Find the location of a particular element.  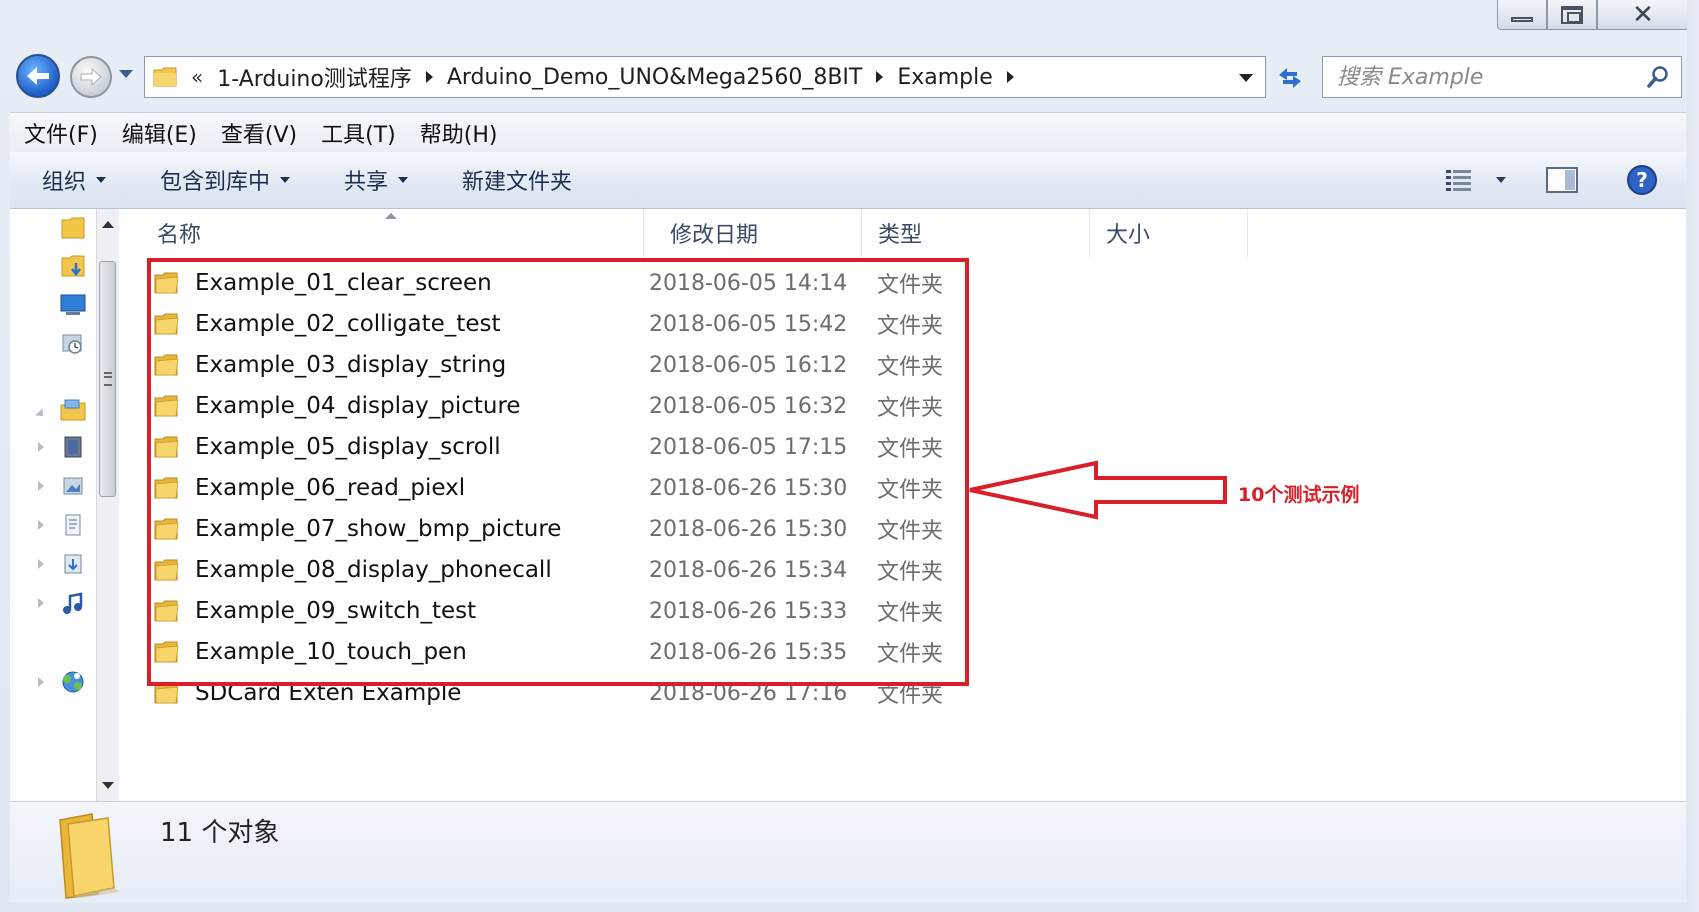

annotation-arrow is located at coordinates (1098, 490).